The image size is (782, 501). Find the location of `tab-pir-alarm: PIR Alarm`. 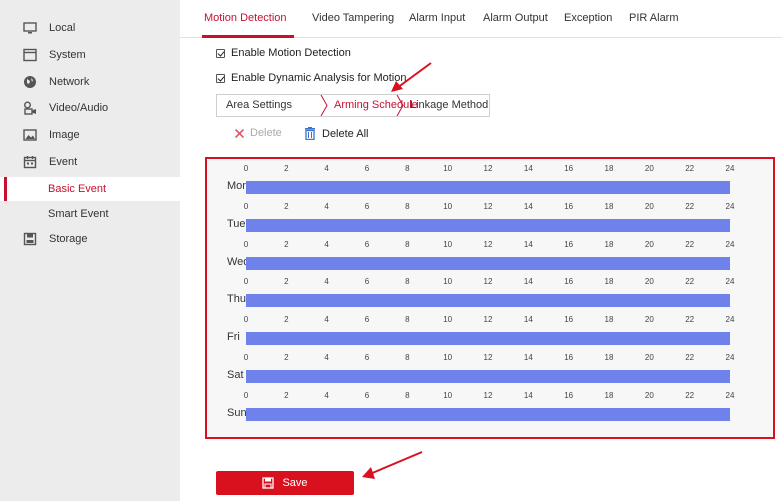

tab-pir-alarm: PIR Alarm is located at coordinates (654, 18).